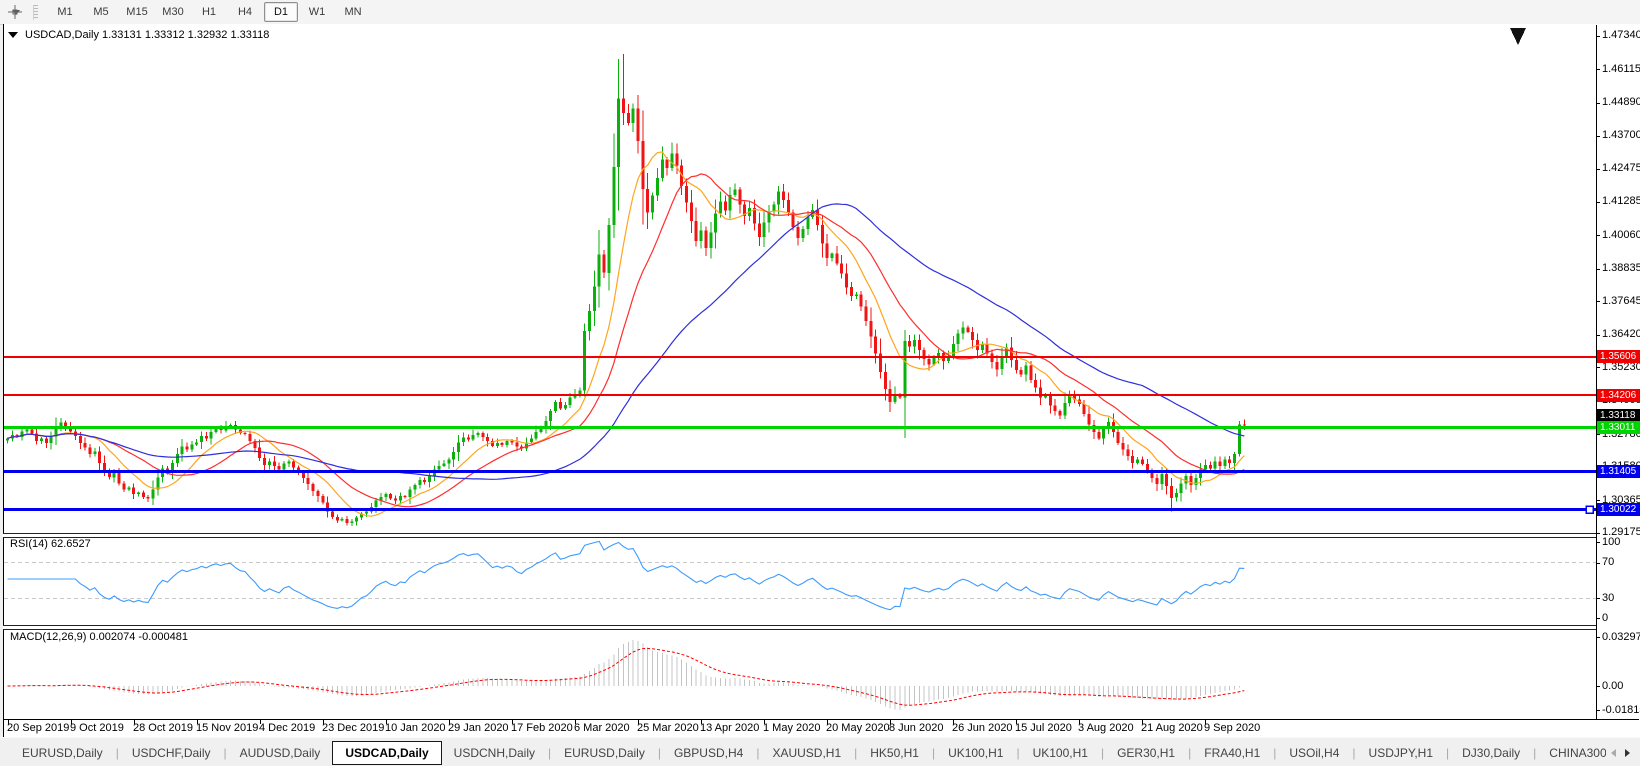 The width and height of the screenshot is (1640, 766). Describe the element at coordinates (1618, 357) in the screenshot. I see `hline-price-label-1.35606: 1.35606` at that location.